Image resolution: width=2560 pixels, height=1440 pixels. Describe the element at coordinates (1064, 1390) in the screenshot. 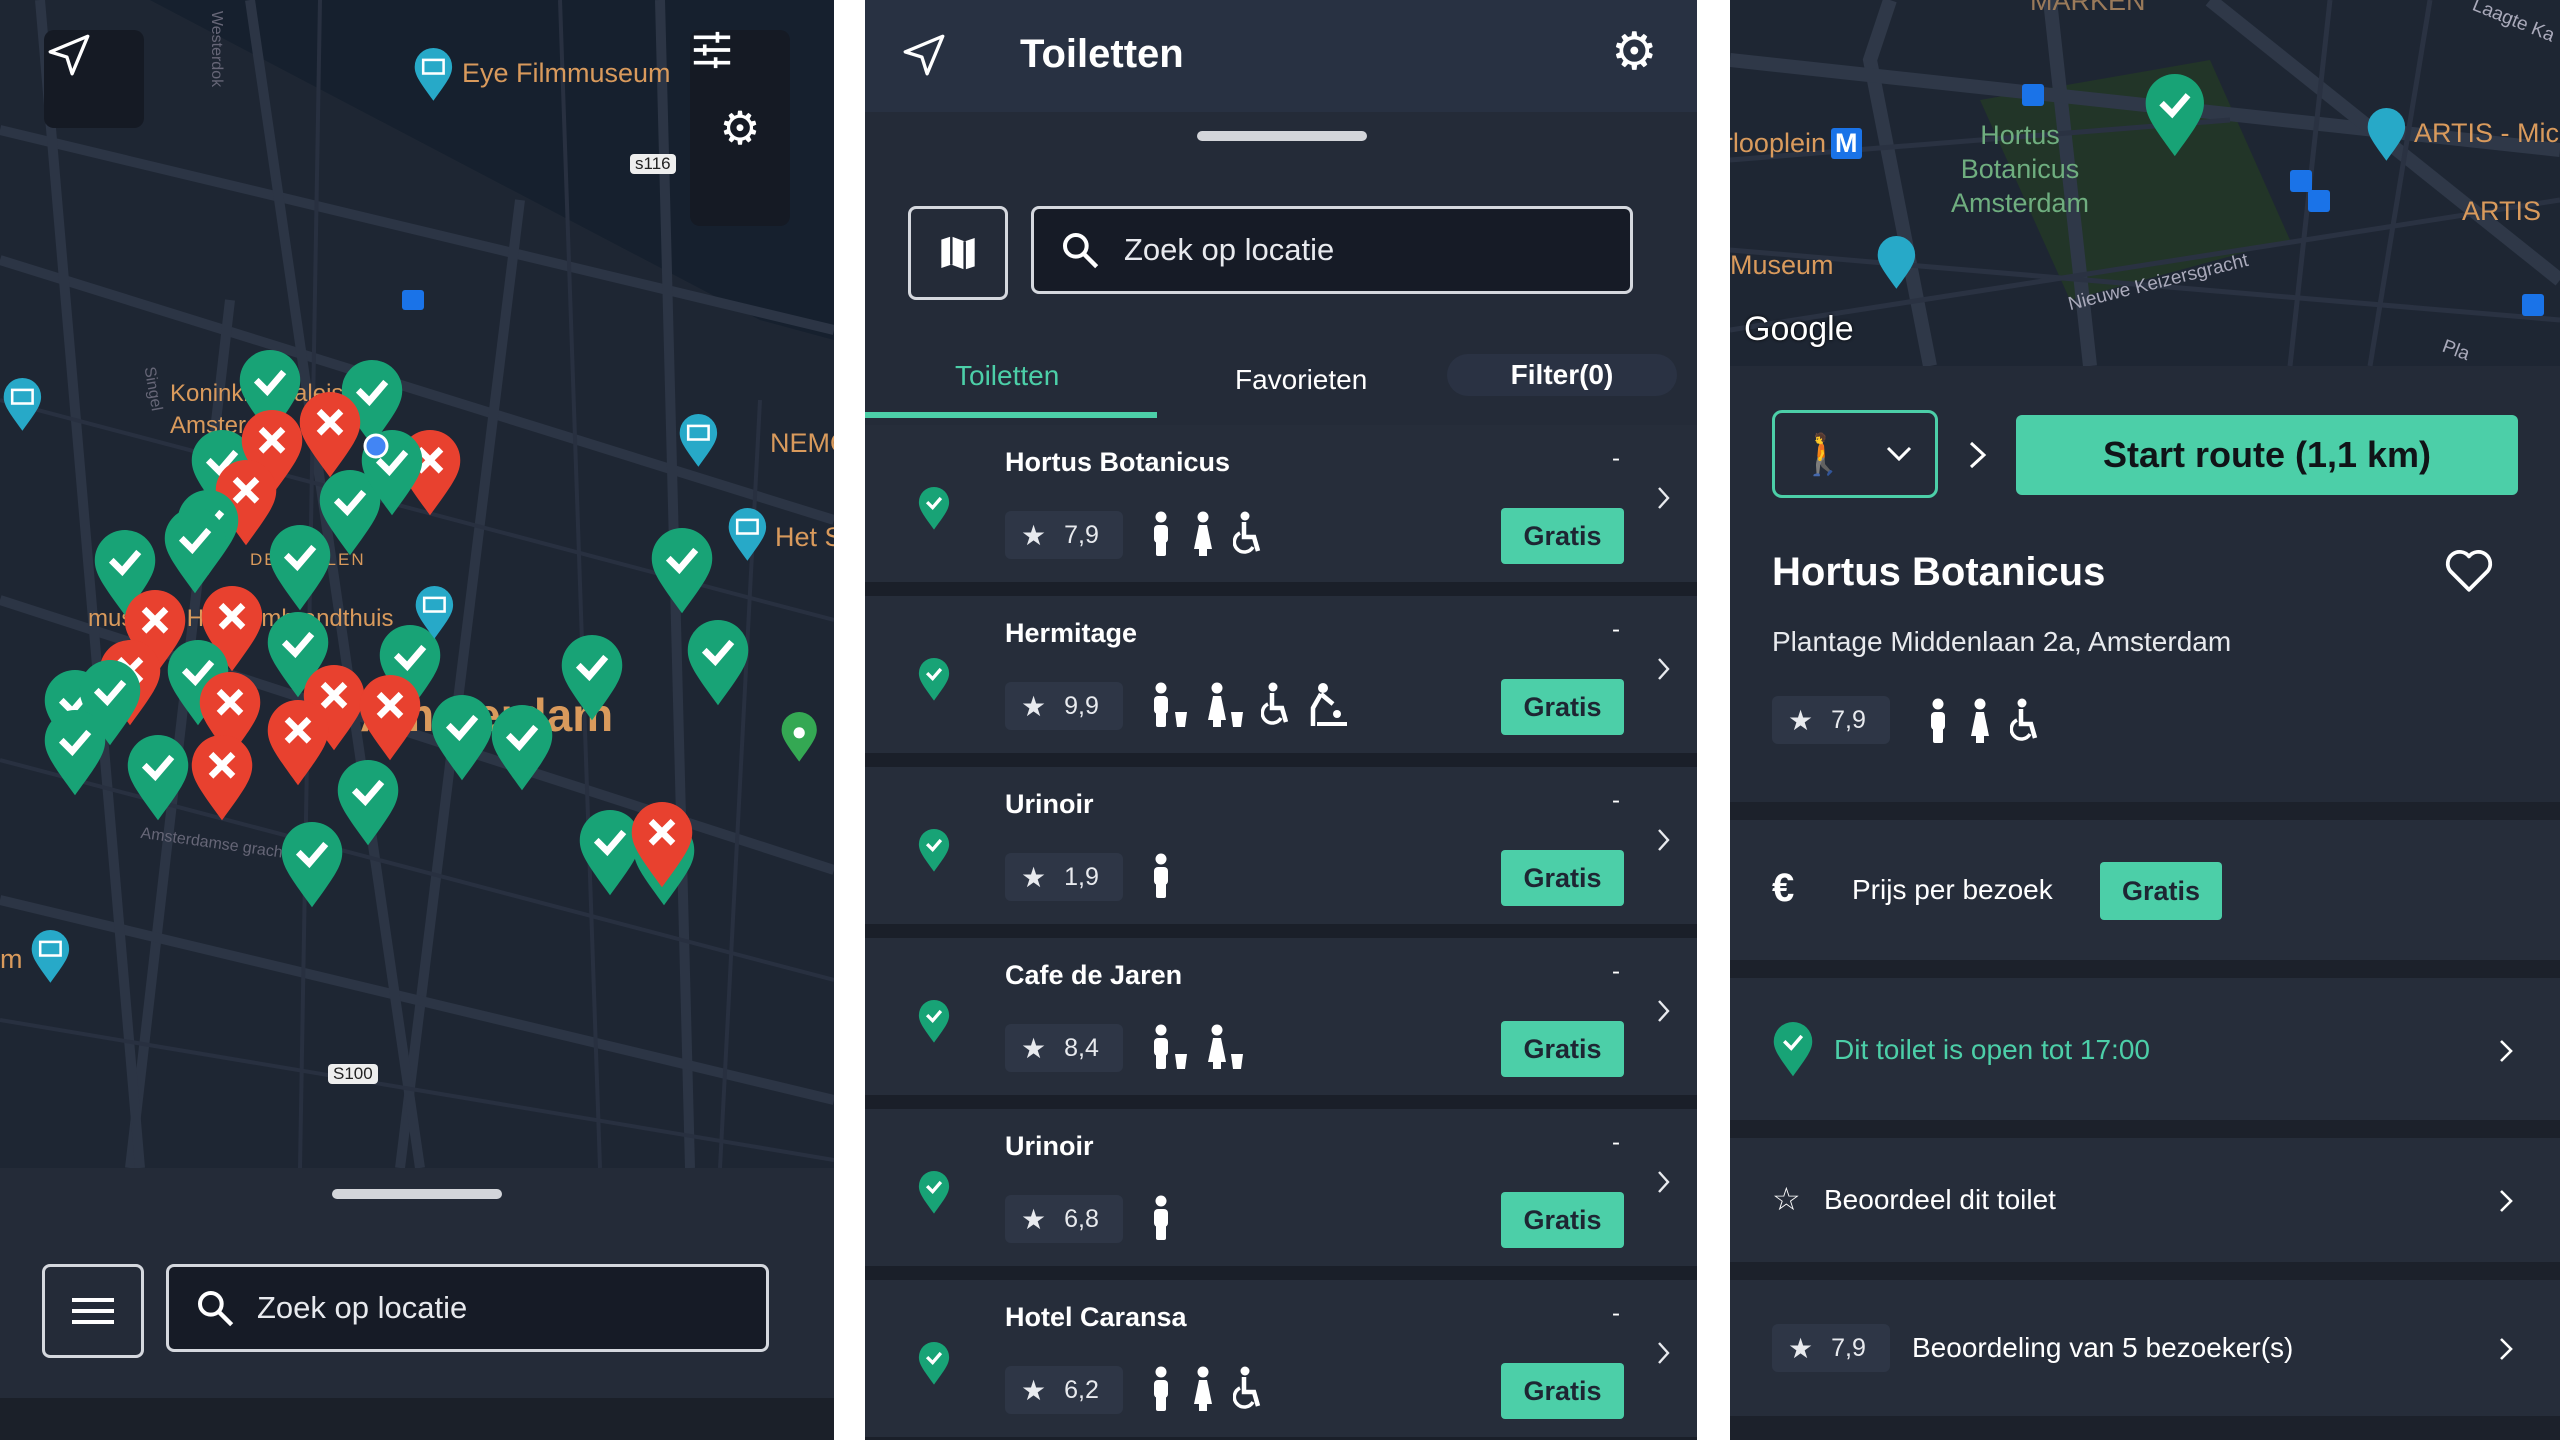

I see `rating-badge: ★ 6,2` at that location.